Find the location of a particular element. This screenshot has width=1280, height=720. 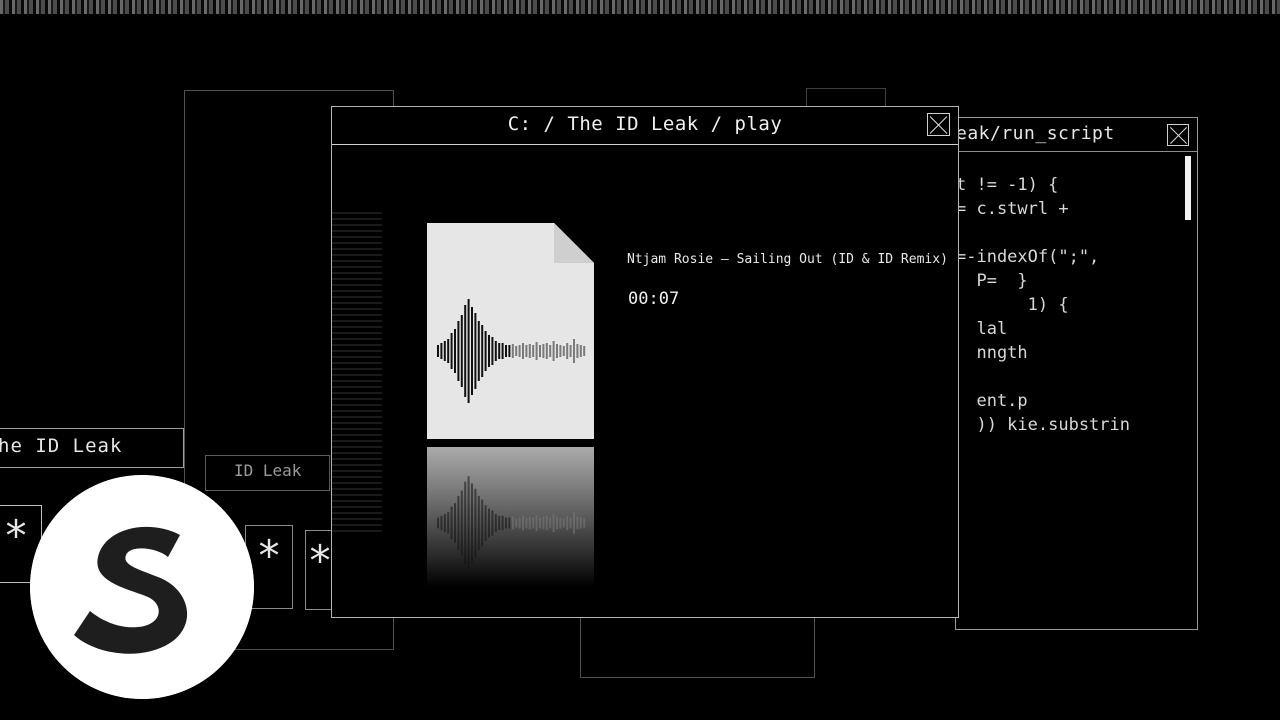

background-window is located at coordinates (846, 98).